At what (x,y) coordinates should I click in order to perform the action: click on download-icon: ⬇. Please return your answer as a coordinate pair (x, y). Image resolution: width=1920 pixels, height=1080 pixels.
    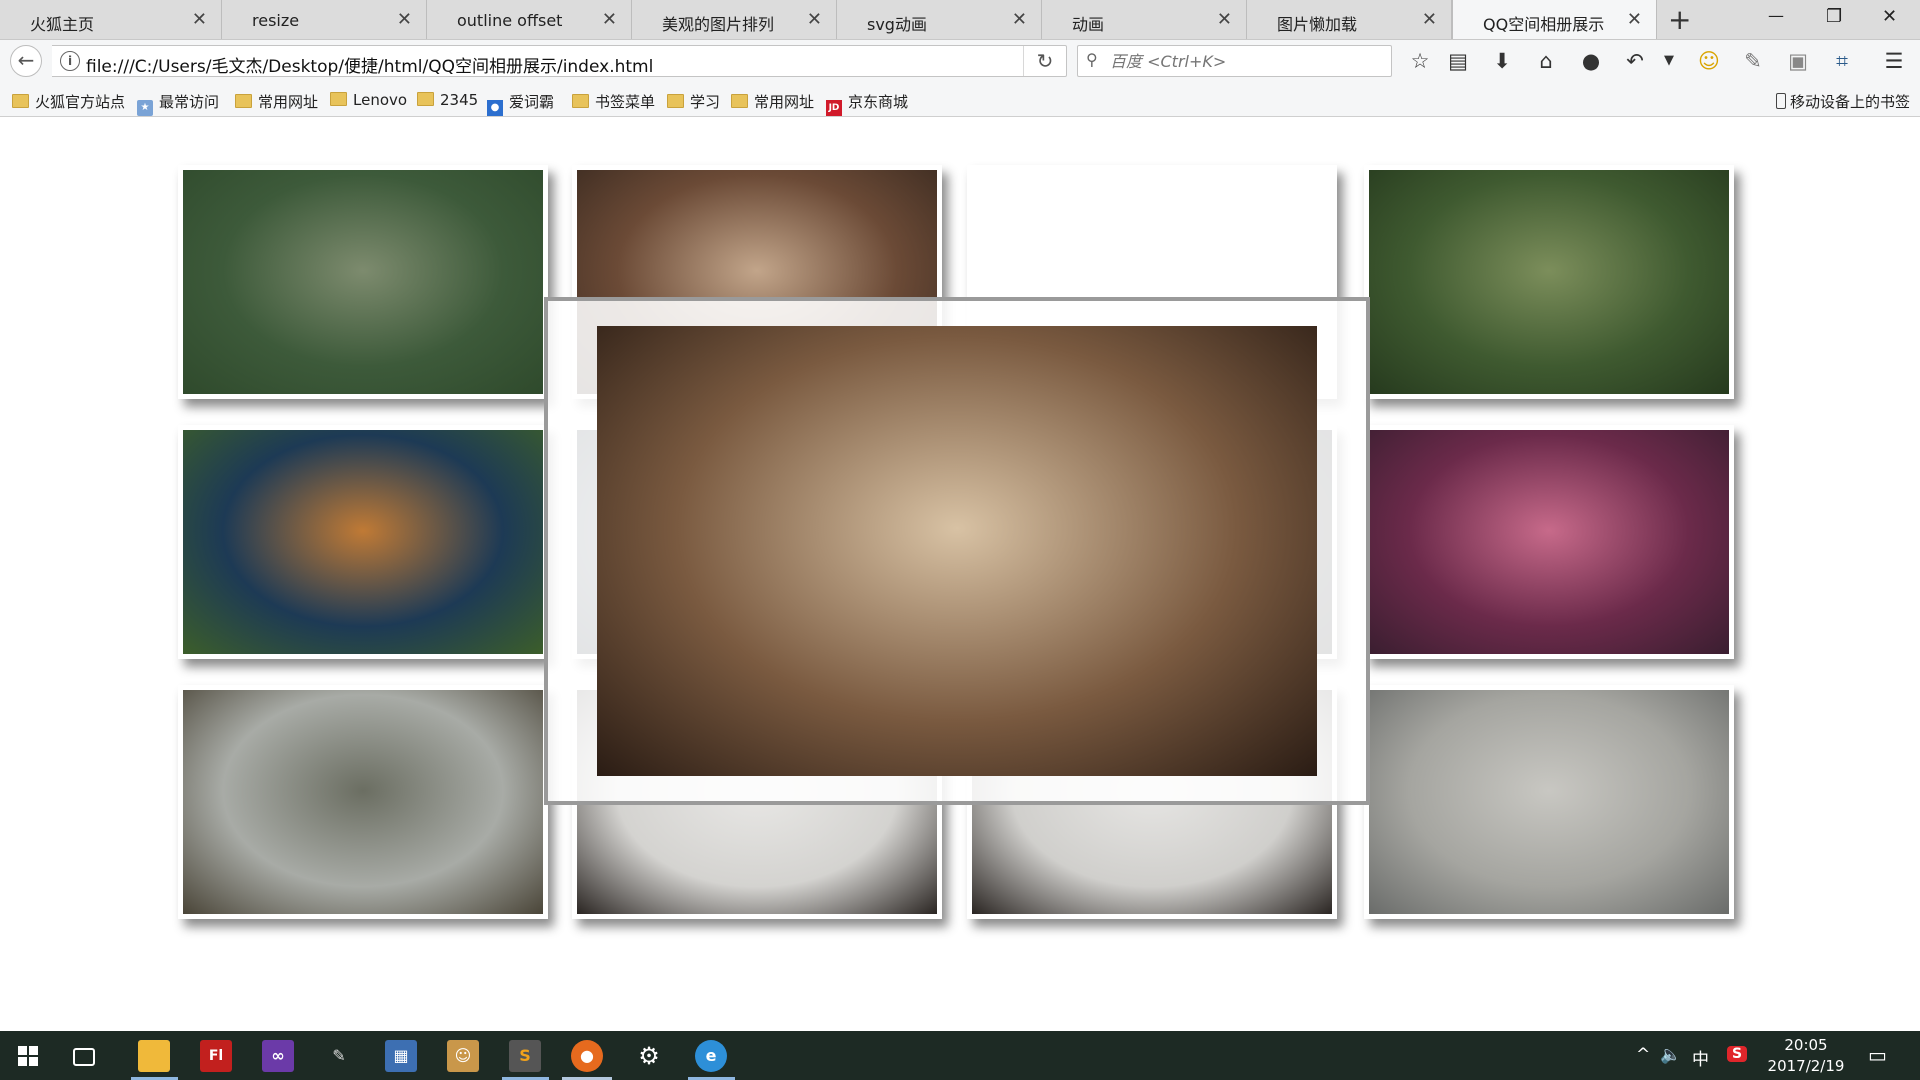
    Looking at the image, I should click on (1502, 61).